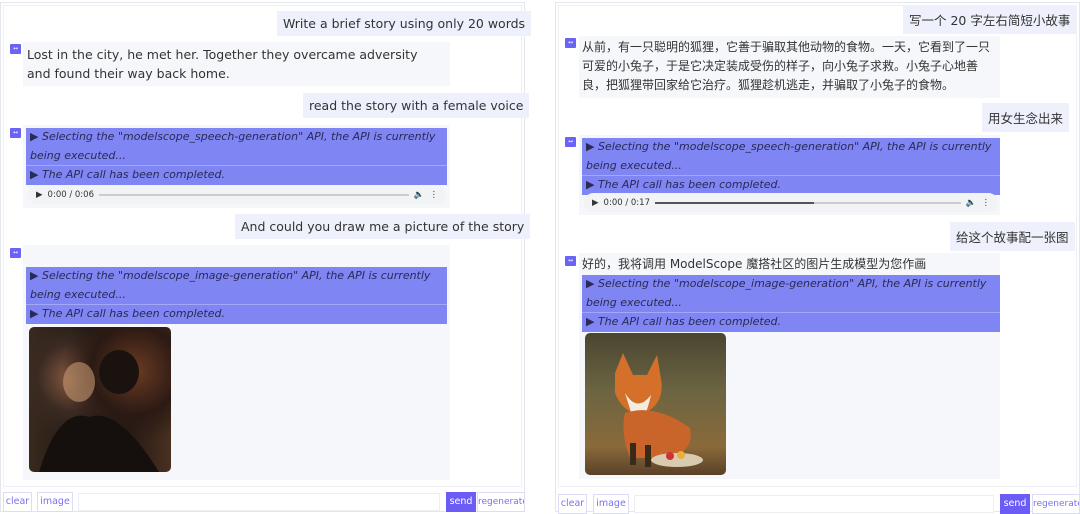 The width and height of the screenshot is (1080, 514). Describe the element at coordinates (735, 202) in the screenshot. I see `audio-progress` at that location.